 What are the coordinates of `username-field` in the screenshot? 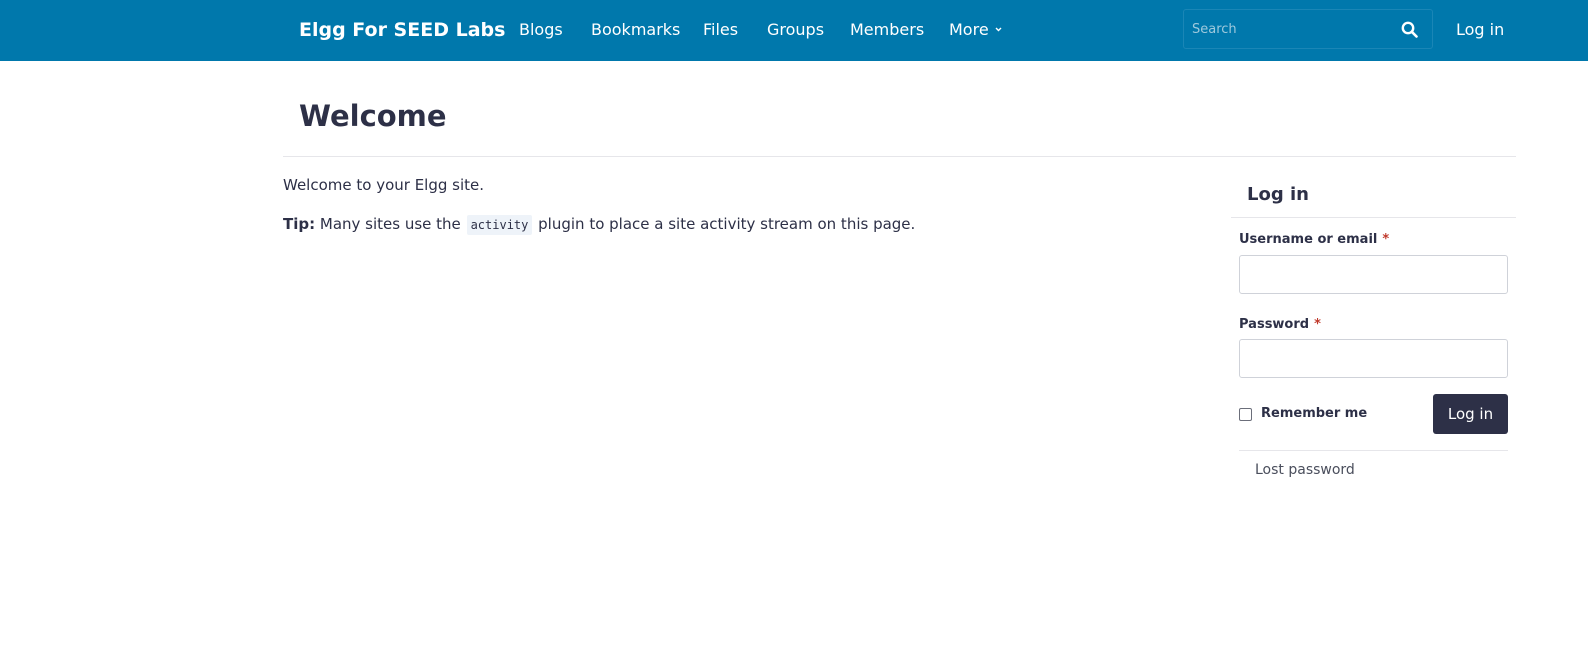 It's located at (1373, 274).